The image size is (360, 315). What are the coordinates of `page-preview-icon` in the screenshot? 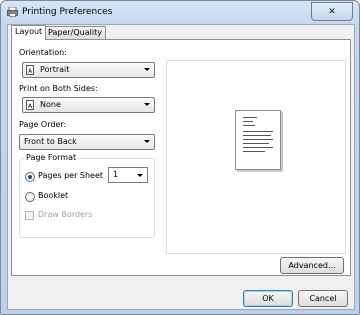 It's located at (258, 140).